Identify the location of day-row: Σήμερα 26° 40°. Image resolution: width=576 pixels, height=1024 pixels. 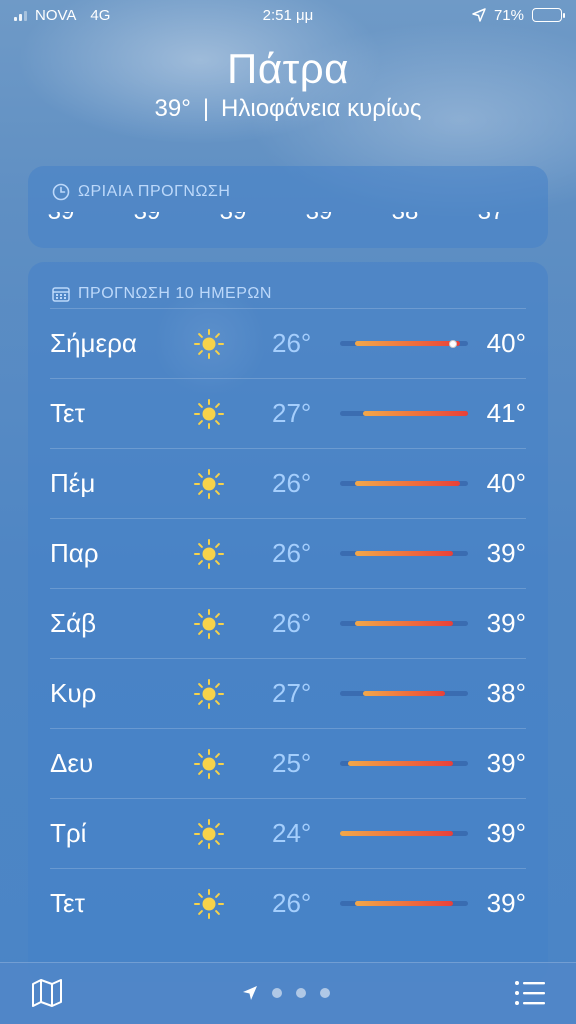
(288, 343).